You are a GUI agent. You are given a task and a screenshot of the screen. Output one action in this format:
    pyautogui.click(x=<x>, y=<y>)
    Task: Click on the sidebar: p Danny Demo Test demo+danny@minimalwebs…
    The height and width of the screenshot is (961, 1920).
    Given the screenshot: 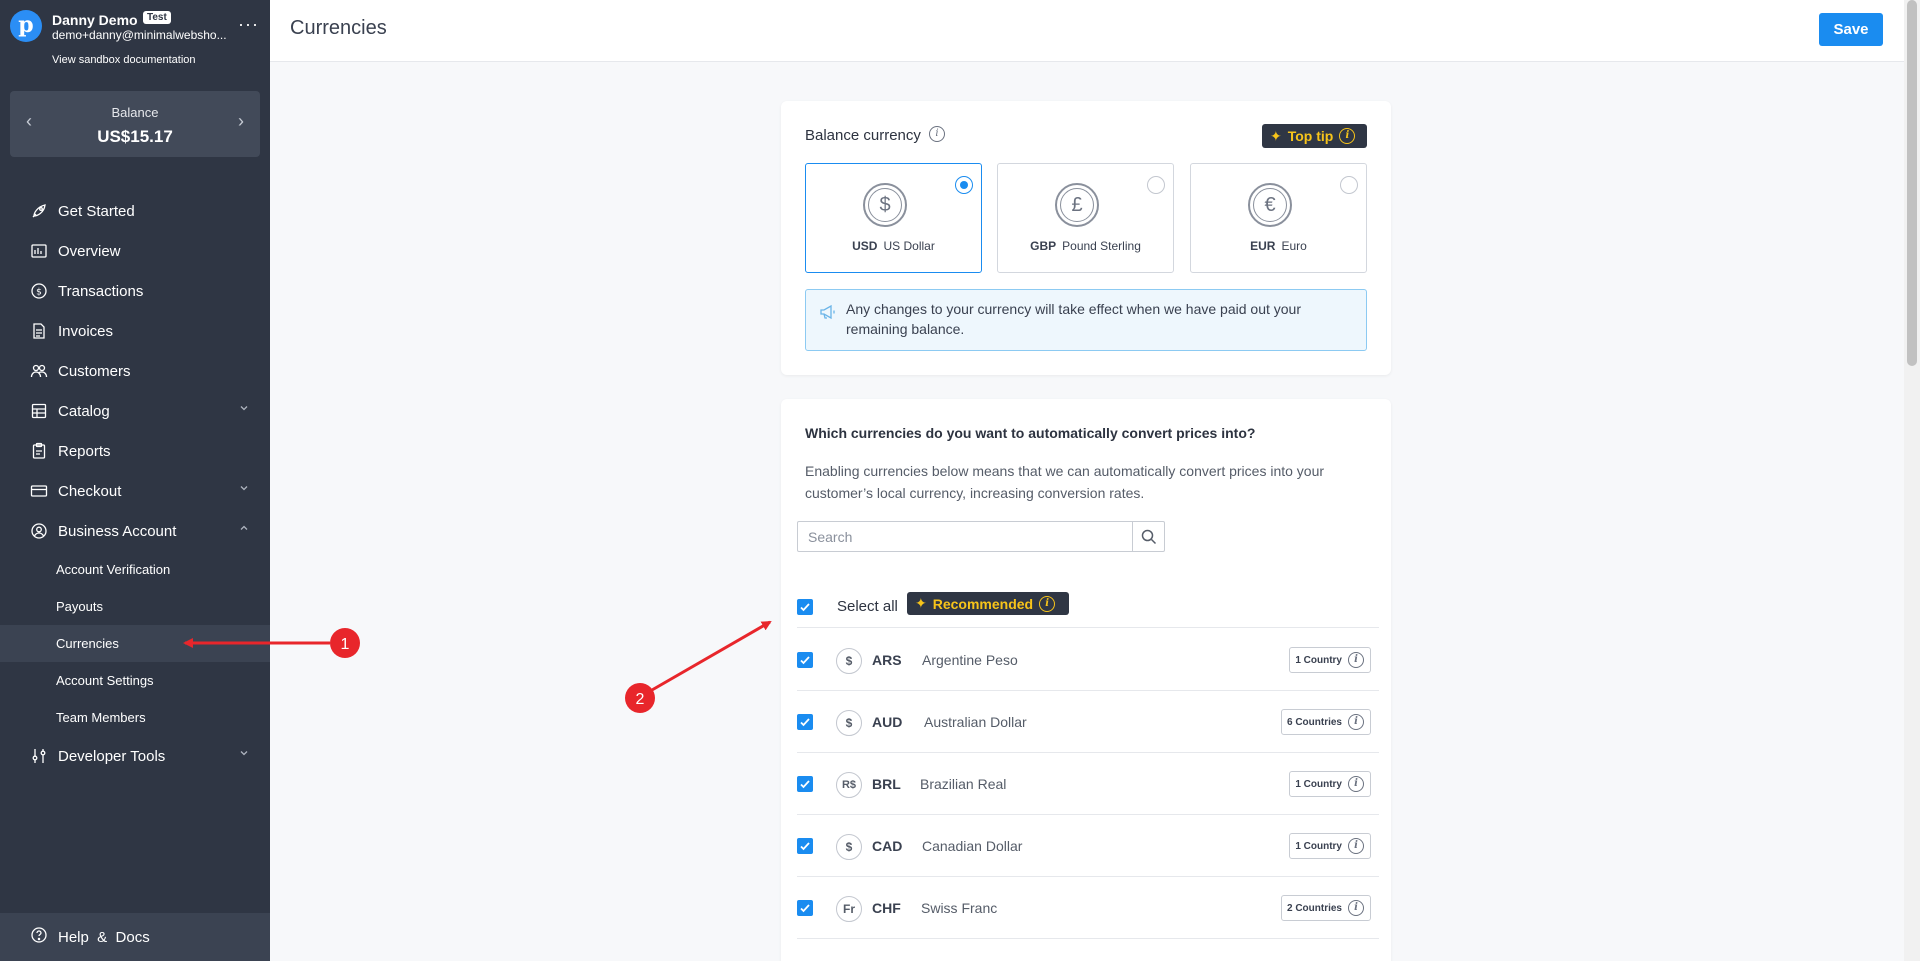 What is the action you would take?
    pyautogui.click(x=135, y=480)
    